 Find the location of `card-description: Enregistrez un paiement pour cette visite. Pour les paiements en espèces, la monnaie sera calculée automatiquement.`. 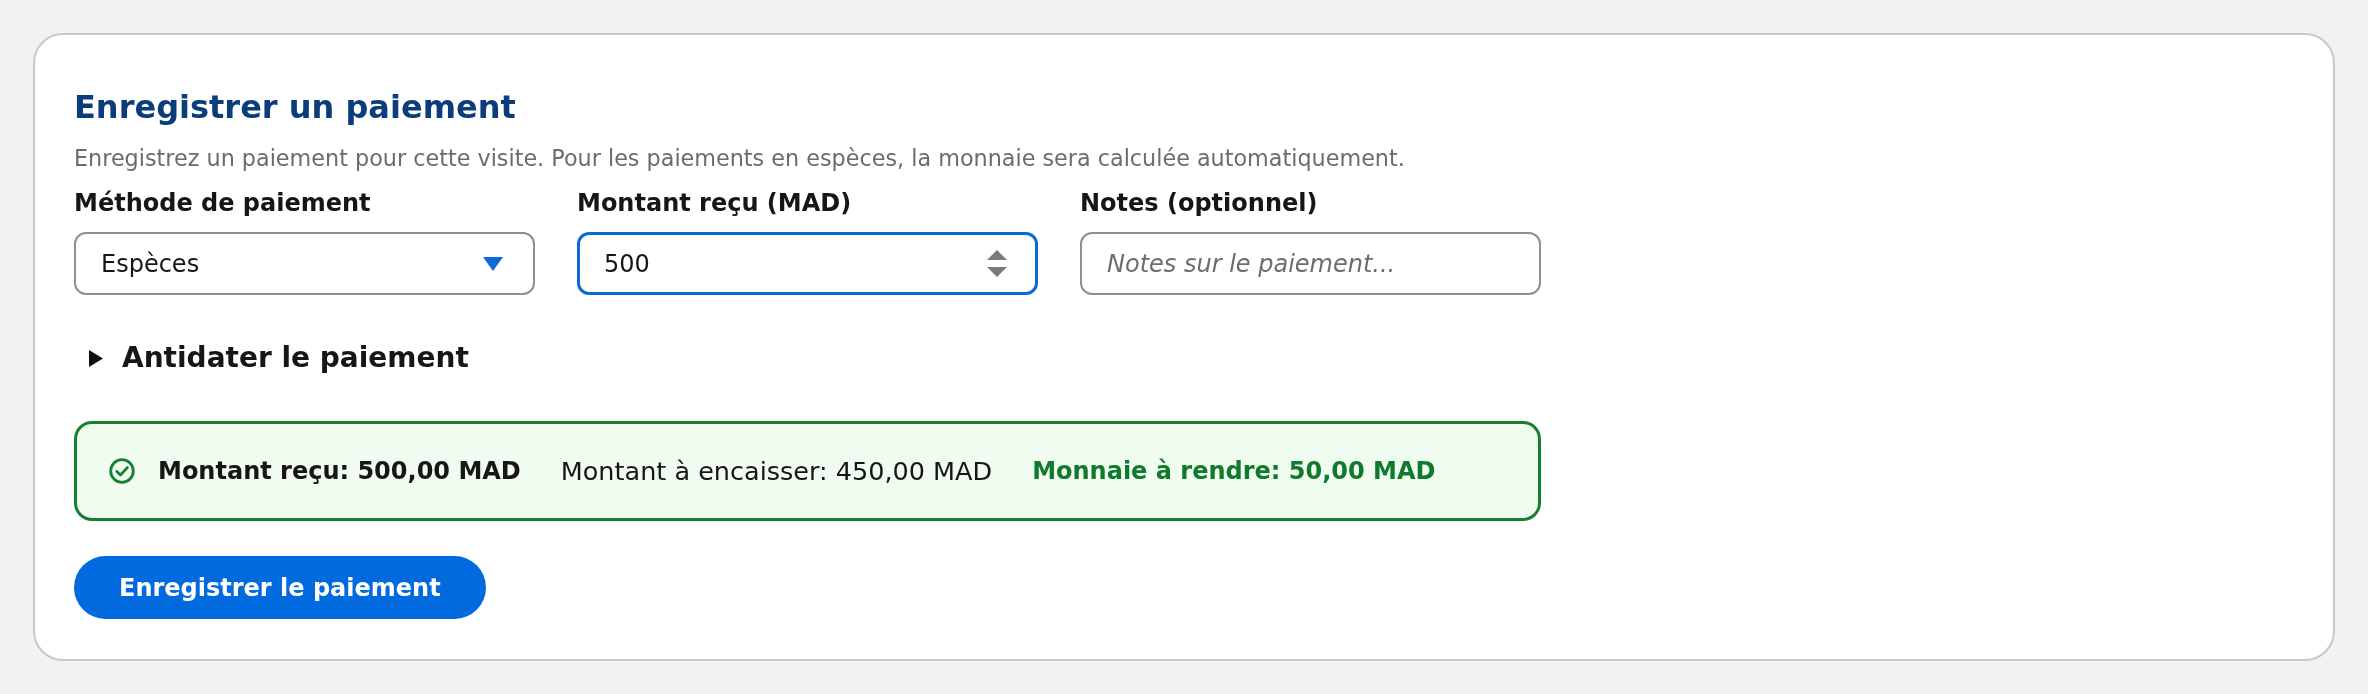

card-description: Enregistrez un paiement pour cette visite. Pour les paiements en espèces, la monnaie sera calculée automatiquement. is located at coordinates (739, 158).